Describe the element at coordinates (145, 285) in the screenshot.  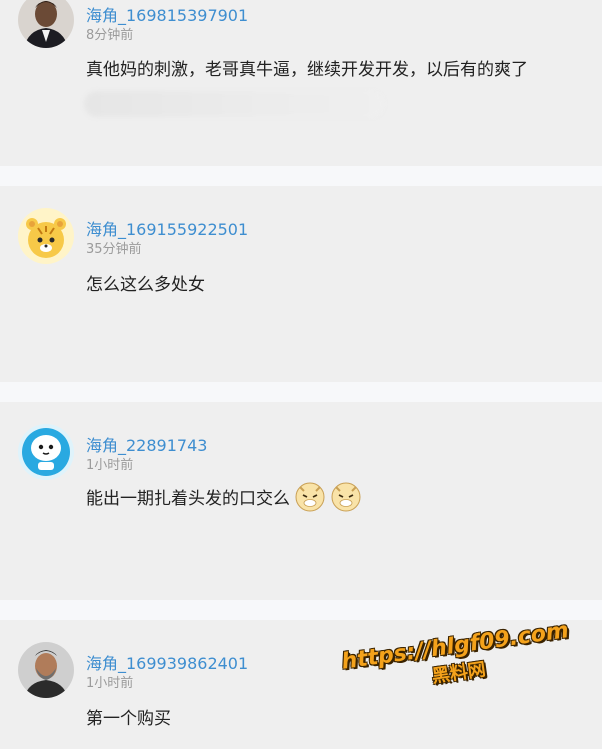
I see `comment-text-content: 怎么这么多处女` at that location.